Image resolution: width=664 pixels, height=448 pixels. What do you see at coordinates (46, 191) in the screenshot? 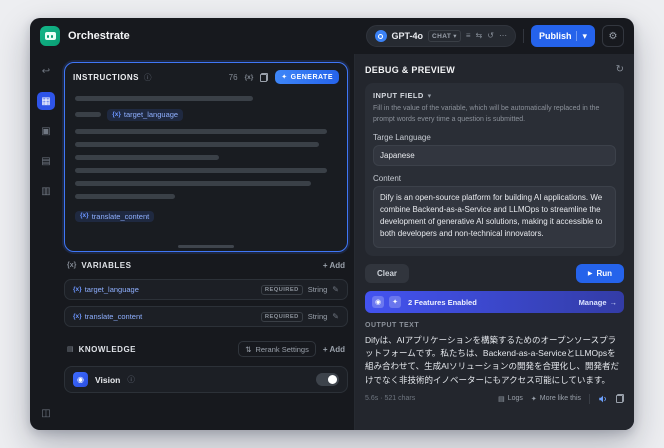
I see `nav-annotation-icon: ▥` at bounding box center [46, 191].